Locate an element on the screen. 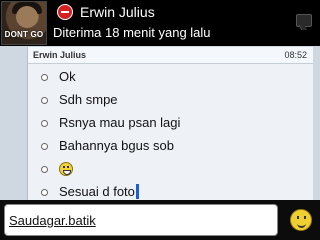 The image size is (320, 240). avatar-logo-text: DONT GO is located at coordinates (24, 34).